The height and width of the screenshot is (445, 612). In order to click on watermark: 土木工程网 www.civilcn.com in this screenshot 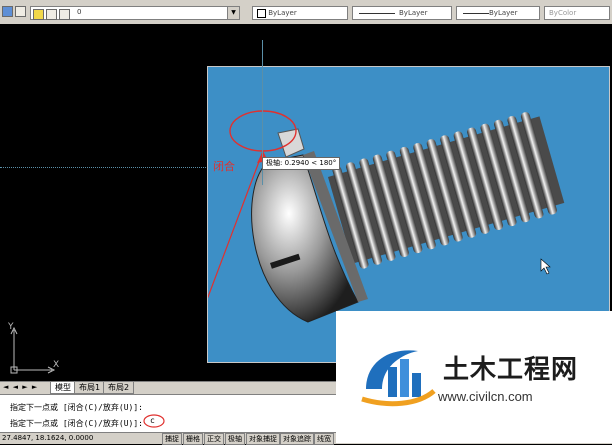, I will do `click(474, 377)`.